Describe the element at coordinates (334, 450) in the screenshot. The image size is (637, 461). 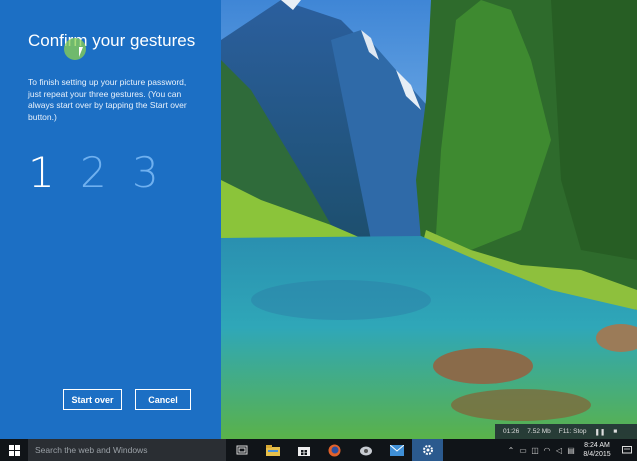
I see `firefox-icon` at that location.